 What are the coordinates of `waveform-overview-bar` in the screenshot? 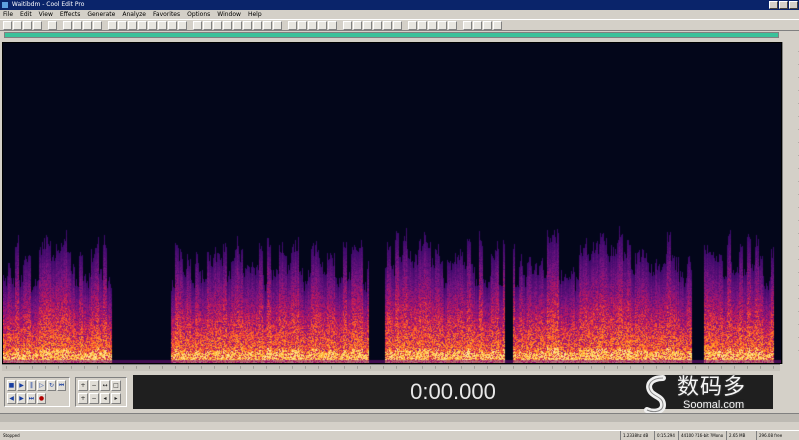 It's located at (391, 35).